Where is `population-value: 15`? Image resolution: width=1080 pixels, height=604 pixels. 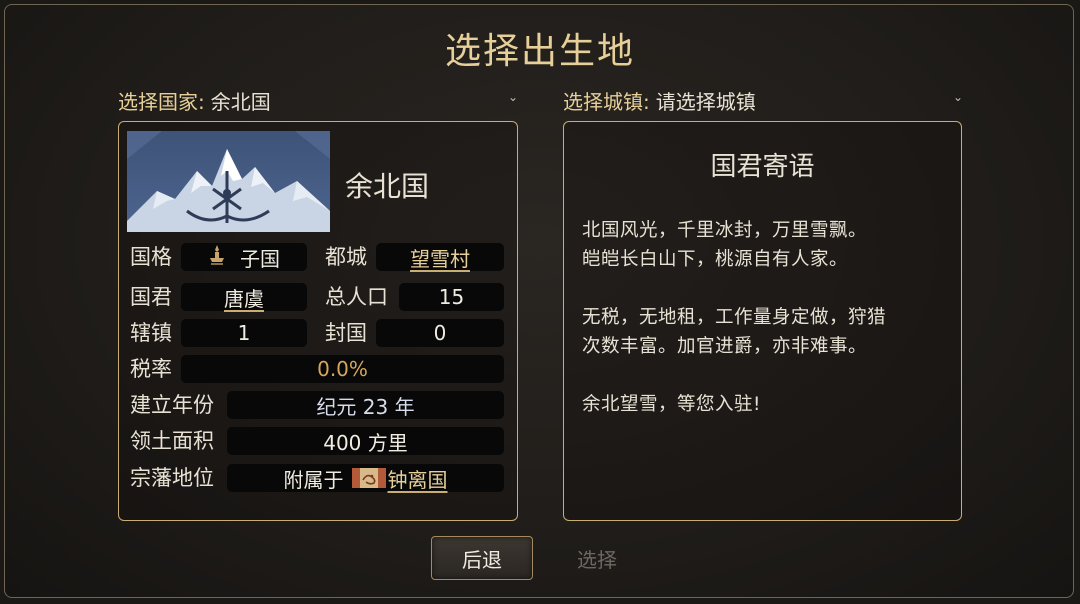 population-value: 15 is located at coordinates (451, 297).